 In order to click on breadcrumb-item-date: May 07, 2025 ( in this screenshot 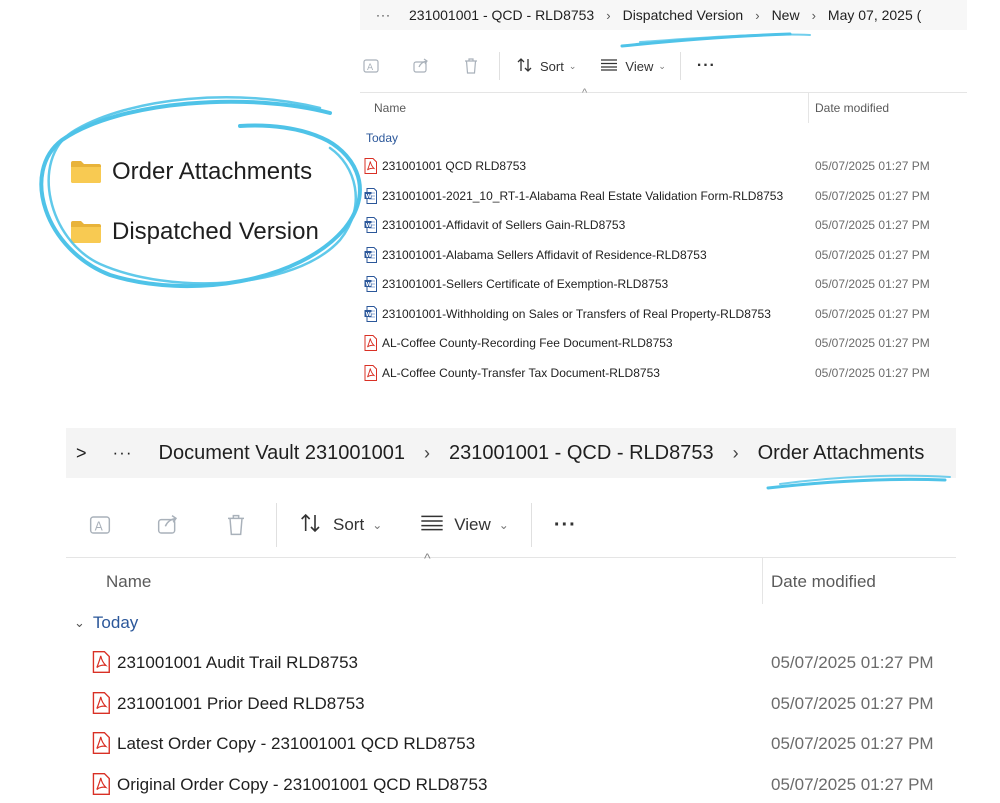, I will do `click(874, 15)`.